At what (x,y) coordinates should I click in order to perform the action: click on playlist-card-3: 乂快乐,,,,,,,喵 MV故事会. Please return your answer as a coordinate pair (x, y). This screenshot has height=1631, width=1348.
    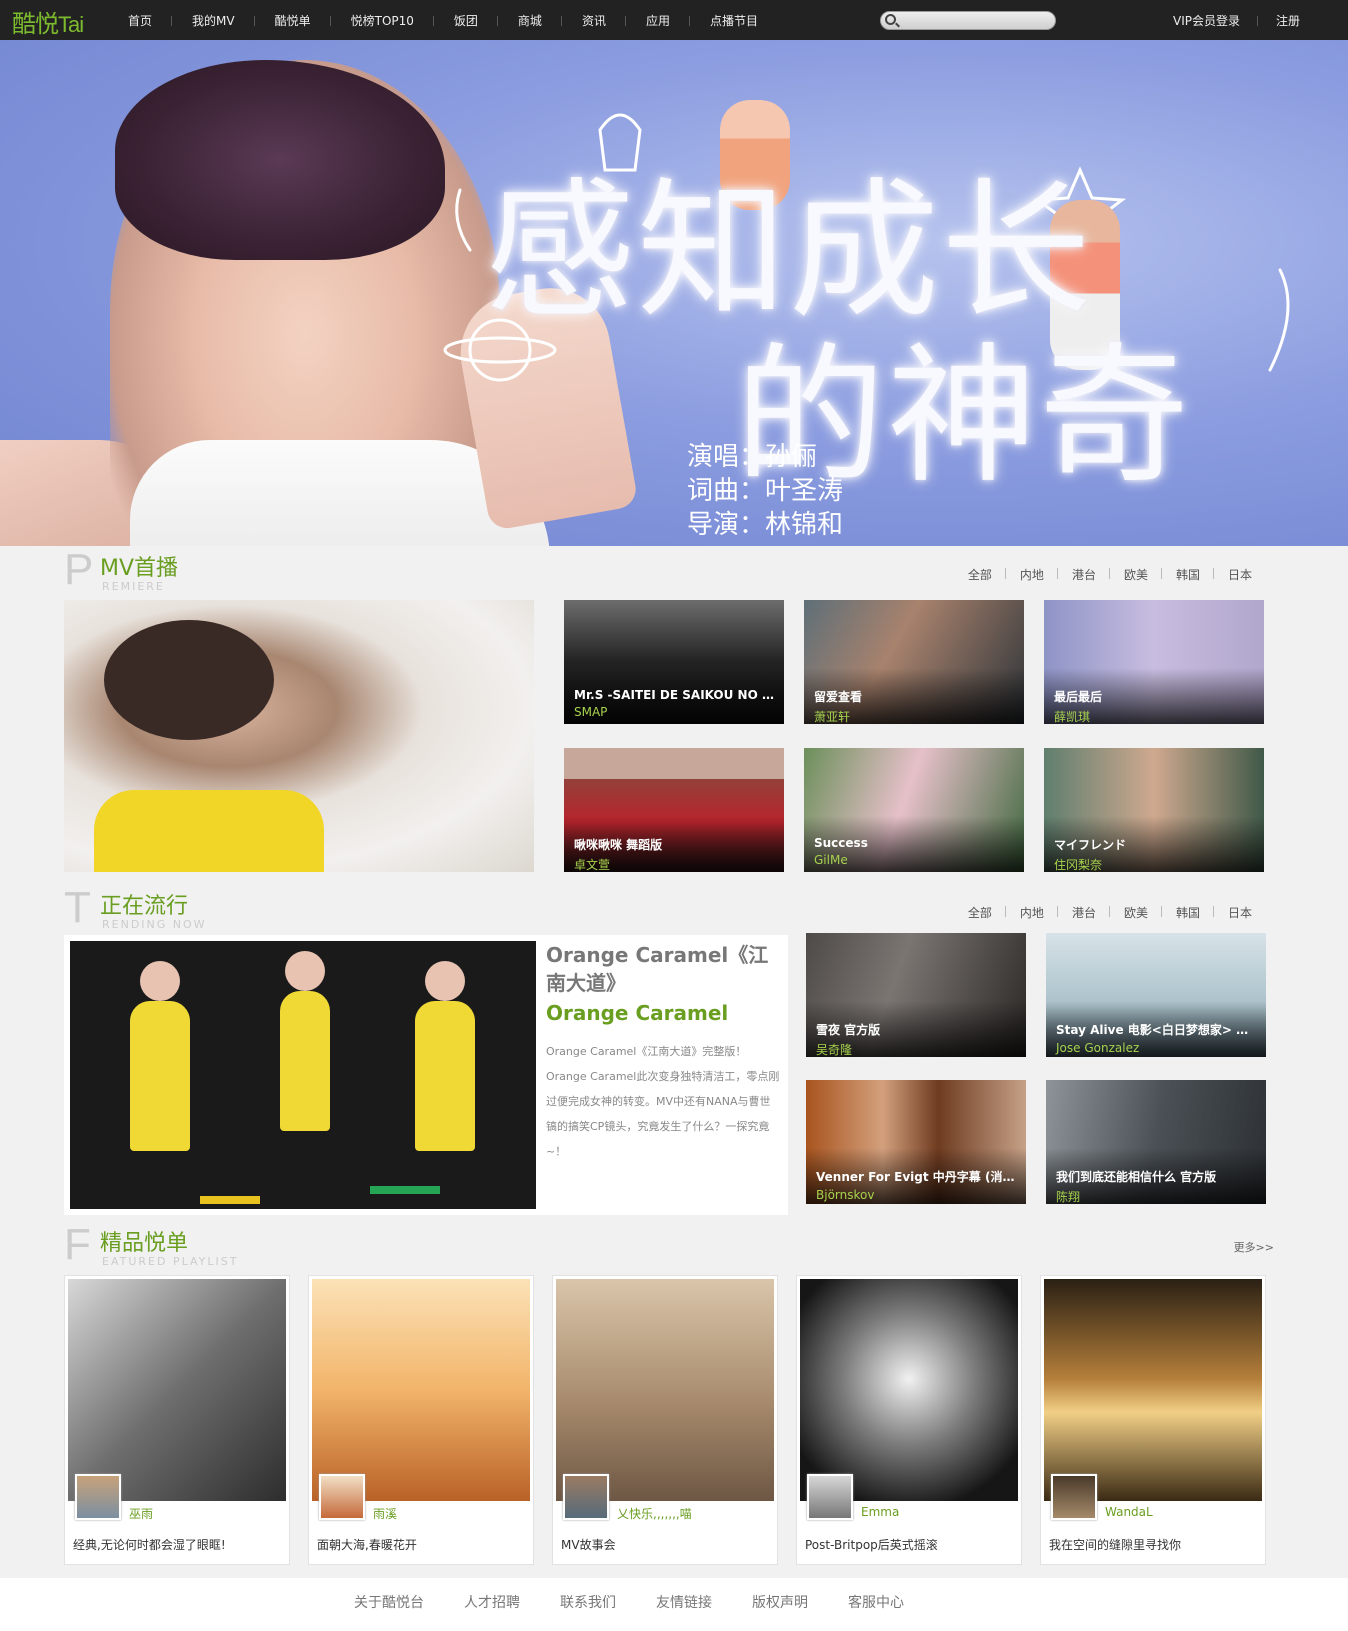
    Looking at the image, I should click on (665, 1420).